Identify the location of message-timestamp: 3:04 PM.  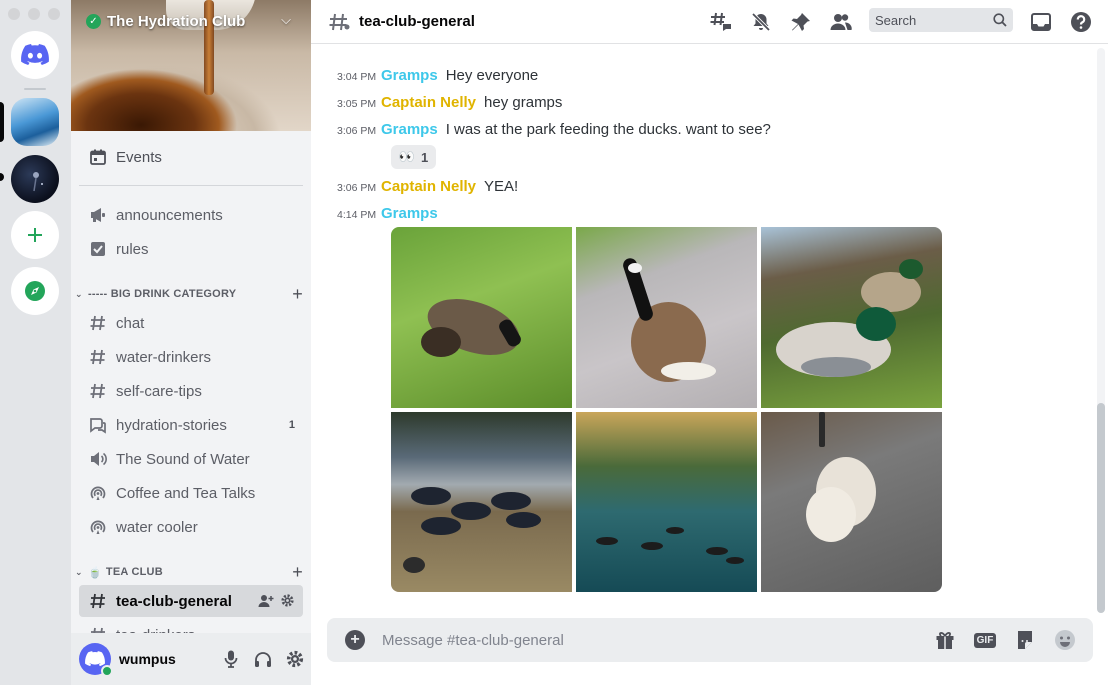
(357, 77).